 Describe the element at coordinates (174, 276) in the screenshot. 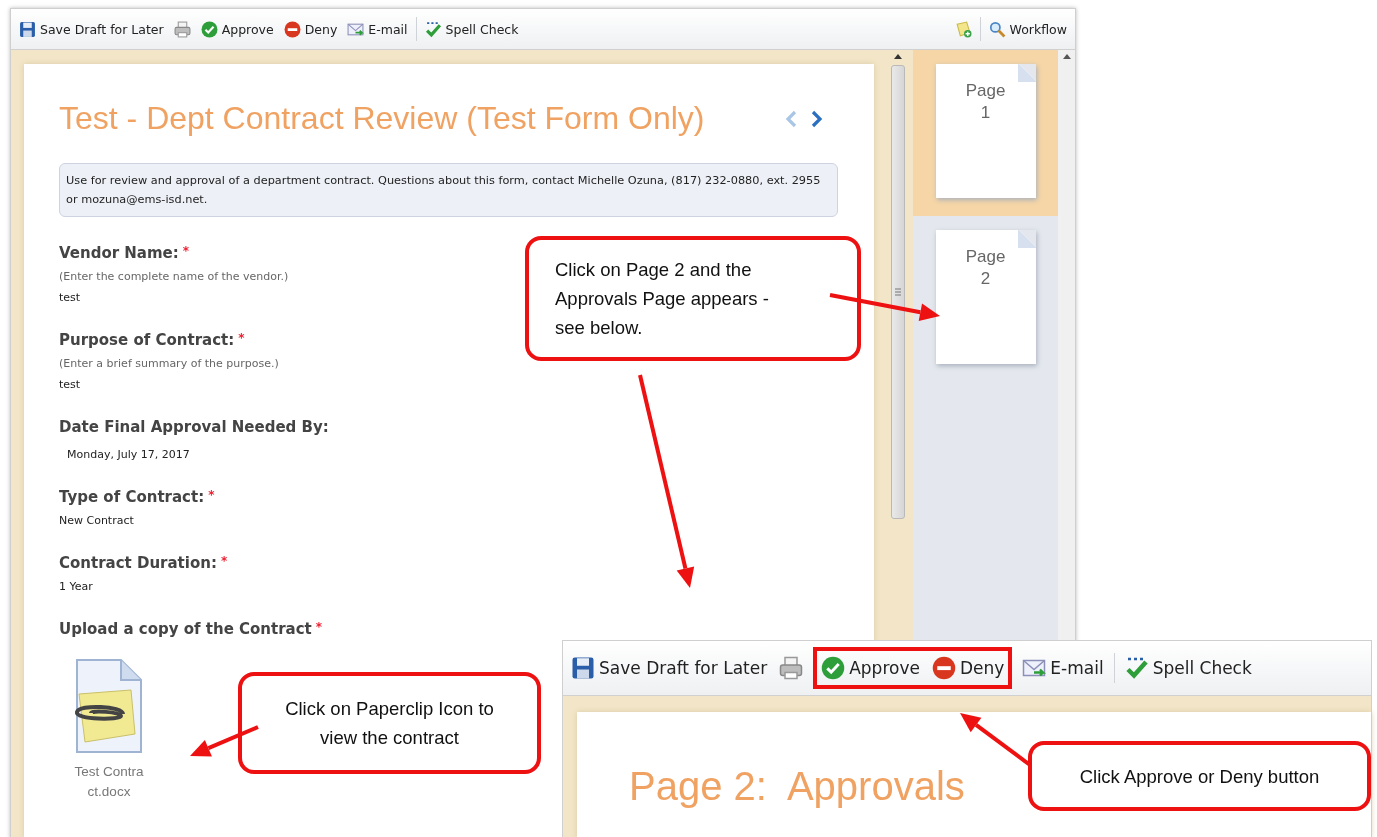

I see `field-hint: (Enter the complete name of the vendor.)` at that location.